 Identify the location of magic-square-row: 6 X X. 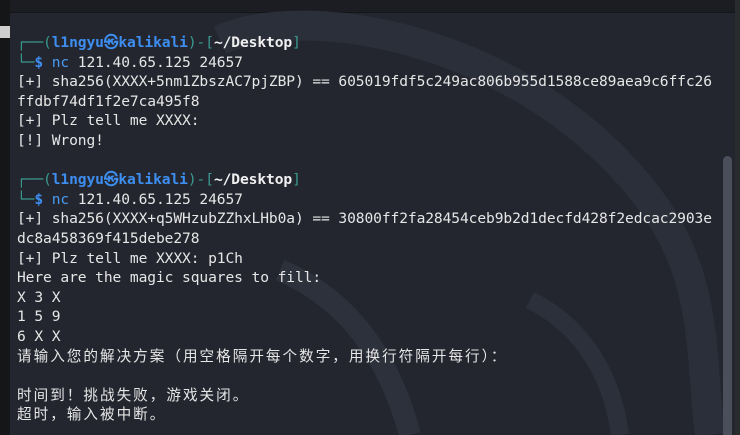
(39, 336).